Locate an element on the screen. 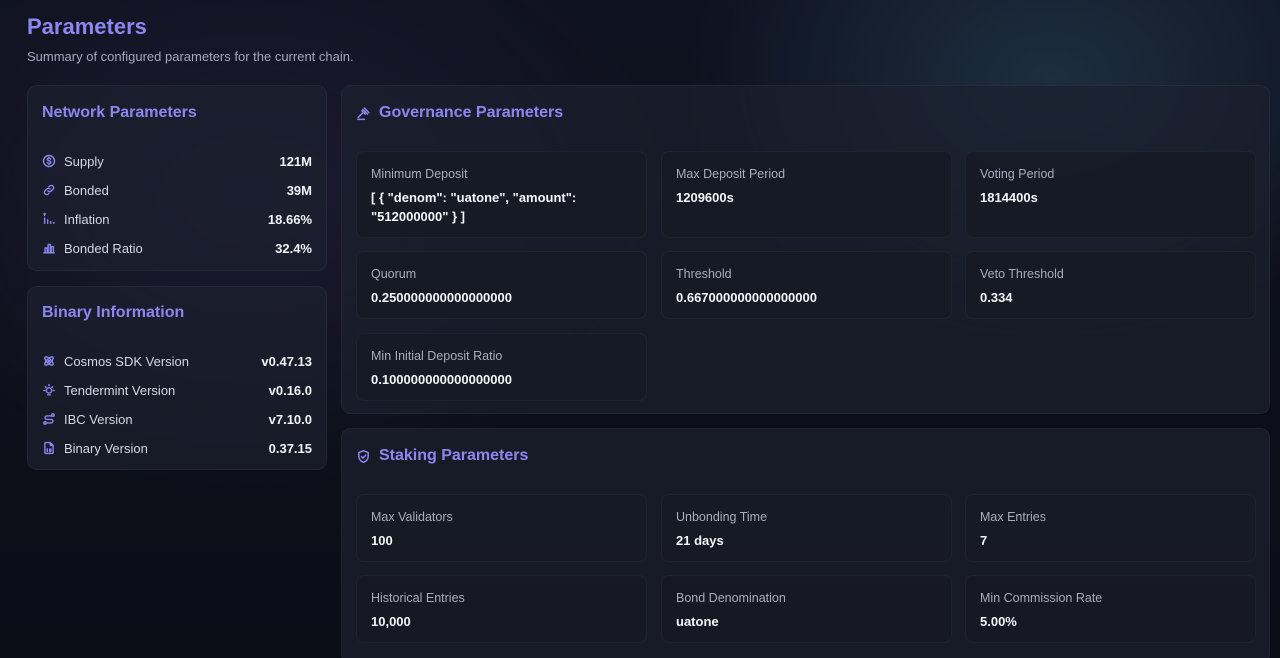 This screenshot has height=658, width=1280. param-label: Max Entries is located at coordinates (1013, 517).